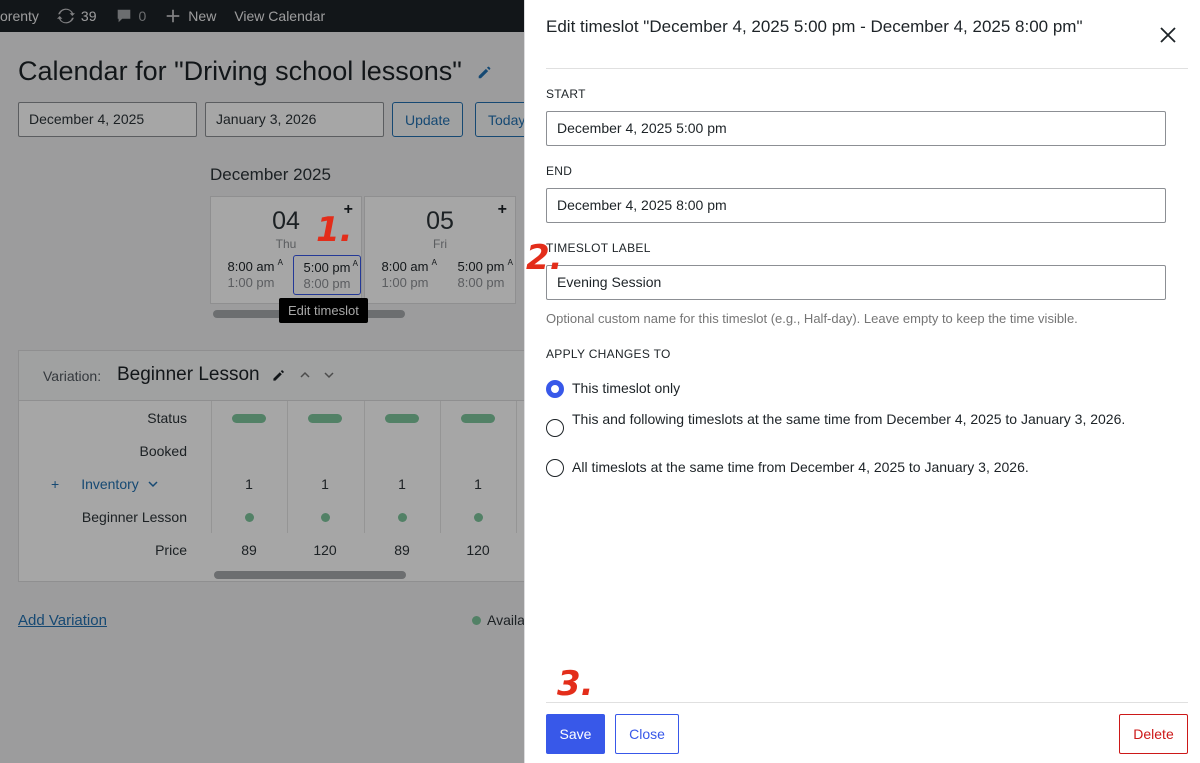 The image size is (1200, 763). I want to click on end-label: END, so click(559, 171).